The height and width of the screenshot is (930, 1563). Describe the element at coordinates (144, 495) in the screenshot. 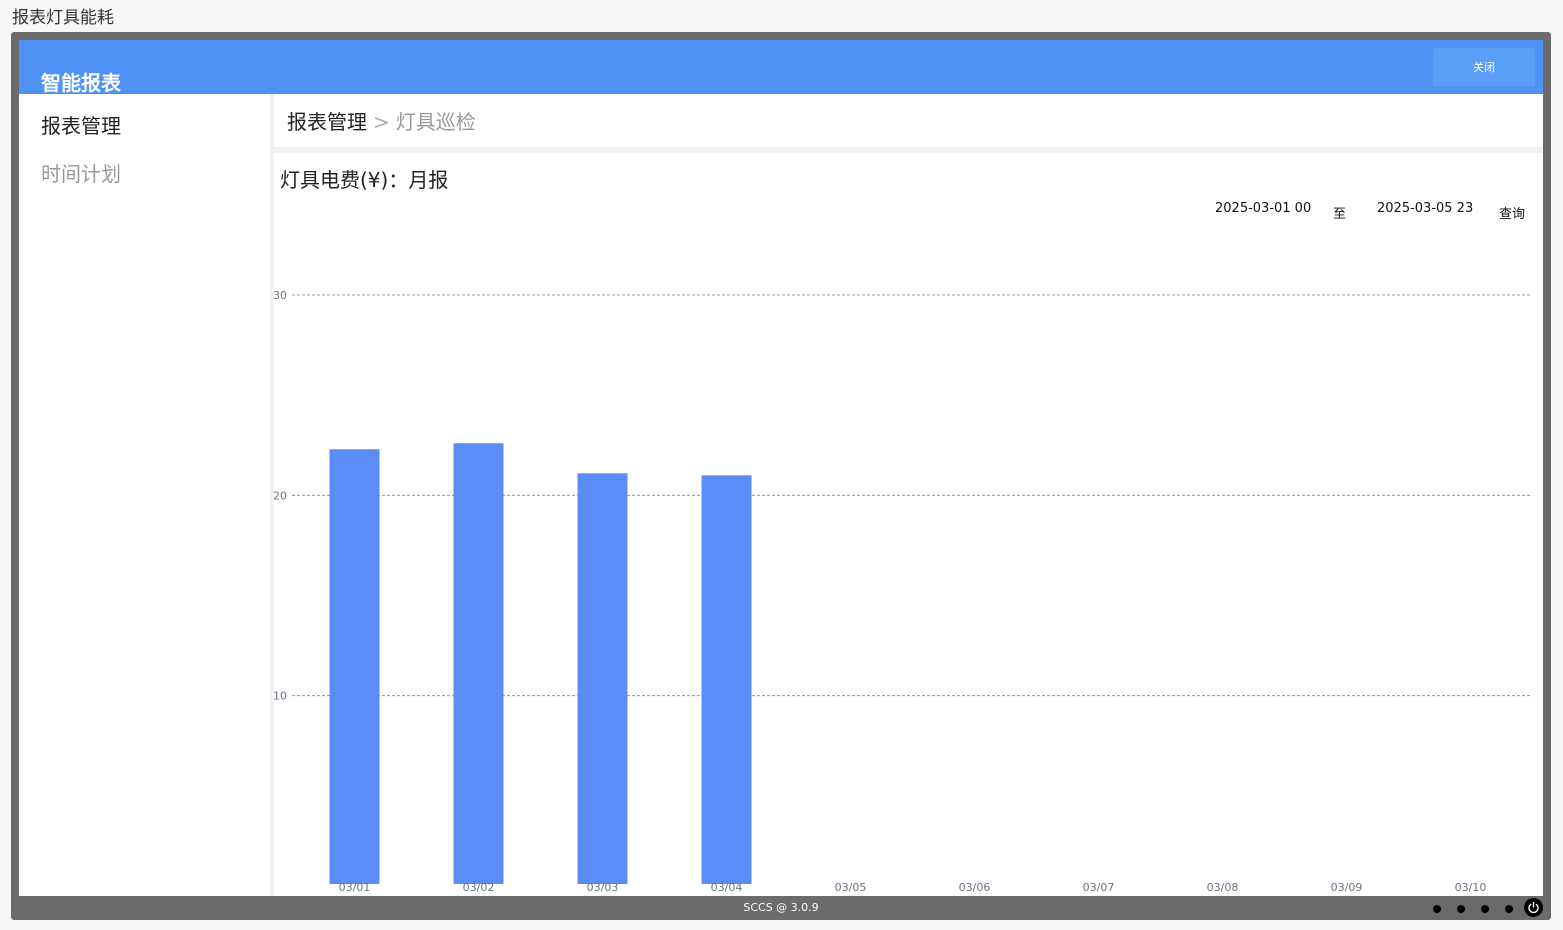

I see `sidebar: 报表管理 时间计划` at that location.